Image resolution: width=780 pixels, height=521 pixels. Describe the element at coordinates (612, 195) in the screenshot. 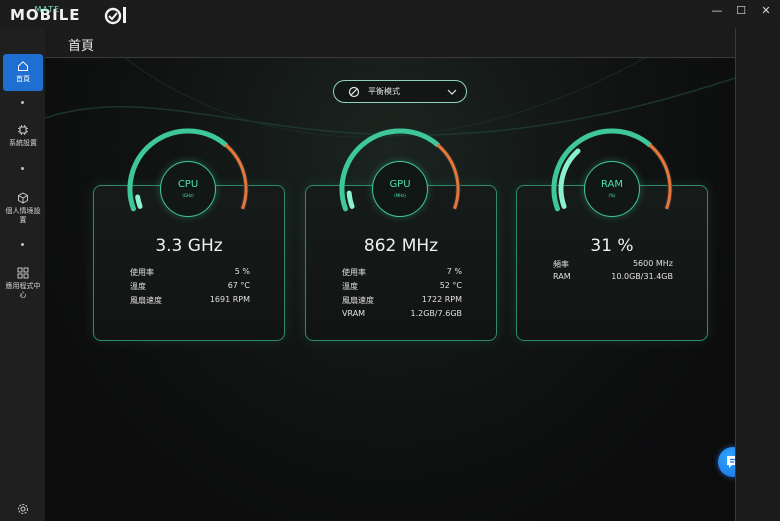

I see `gauge-unit: (%)` at that location.